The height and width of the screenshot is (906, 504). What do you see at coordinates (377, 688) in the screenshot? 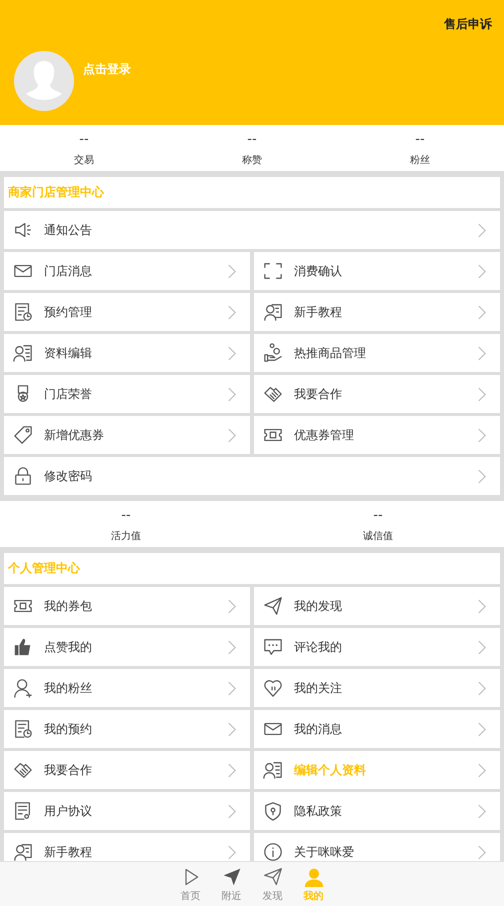
I see `menu-item: 我的关注` at bounding box center [377, 688].